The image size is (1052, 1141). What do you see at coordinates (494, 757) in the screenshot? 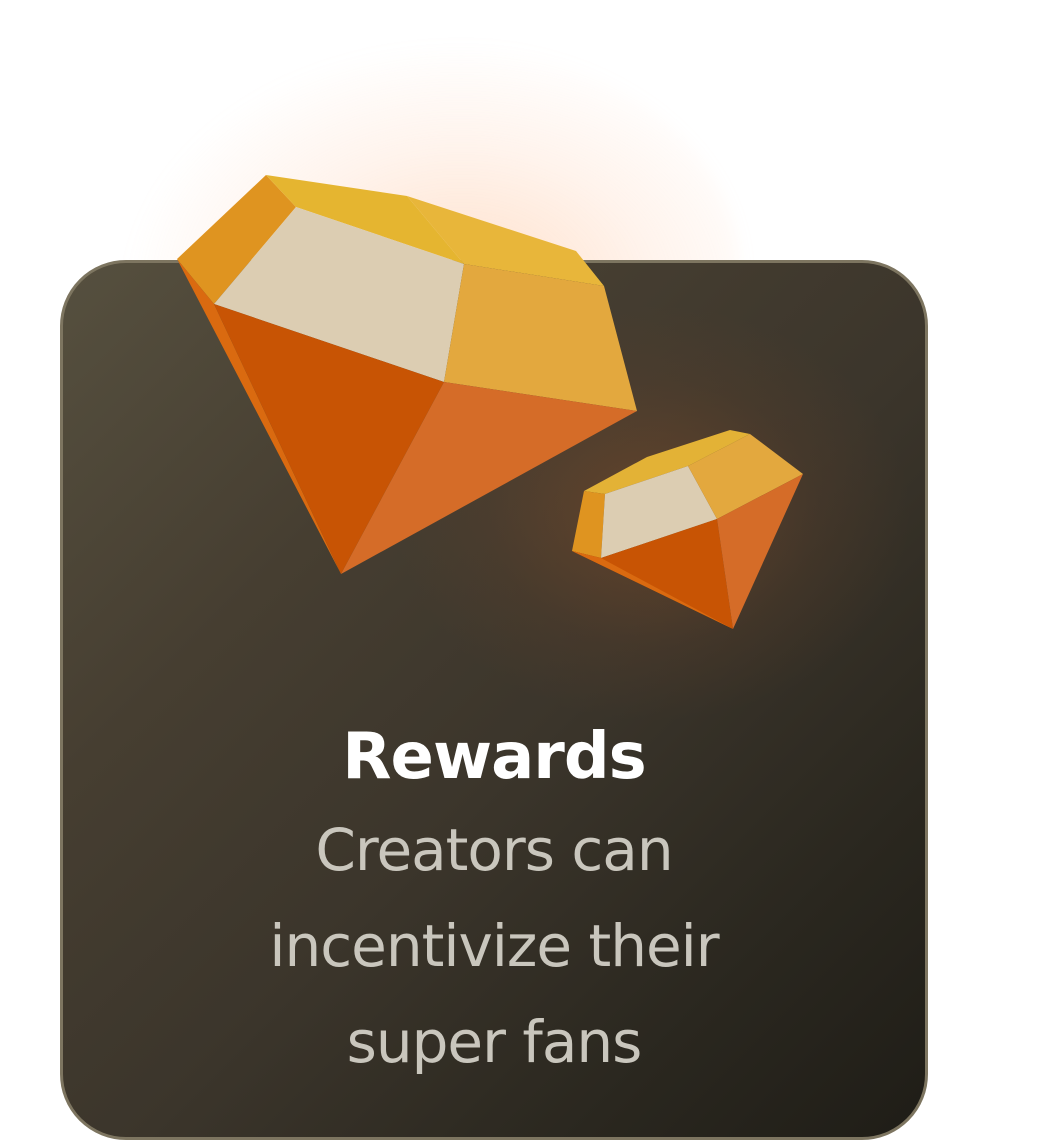
I see `card-title: Rewards` at bounding box center [494, 757].